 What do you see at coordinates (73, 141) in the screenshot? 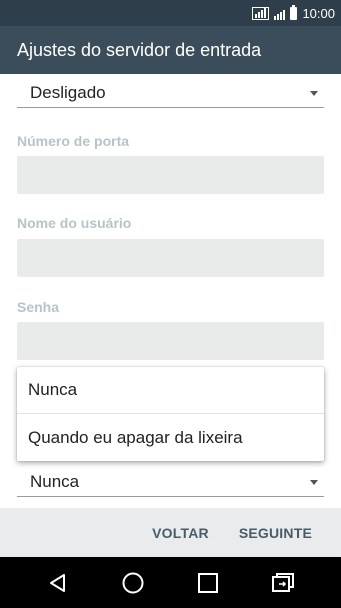
I see `port-label: Número de porta` at bounding box center [73, 141].